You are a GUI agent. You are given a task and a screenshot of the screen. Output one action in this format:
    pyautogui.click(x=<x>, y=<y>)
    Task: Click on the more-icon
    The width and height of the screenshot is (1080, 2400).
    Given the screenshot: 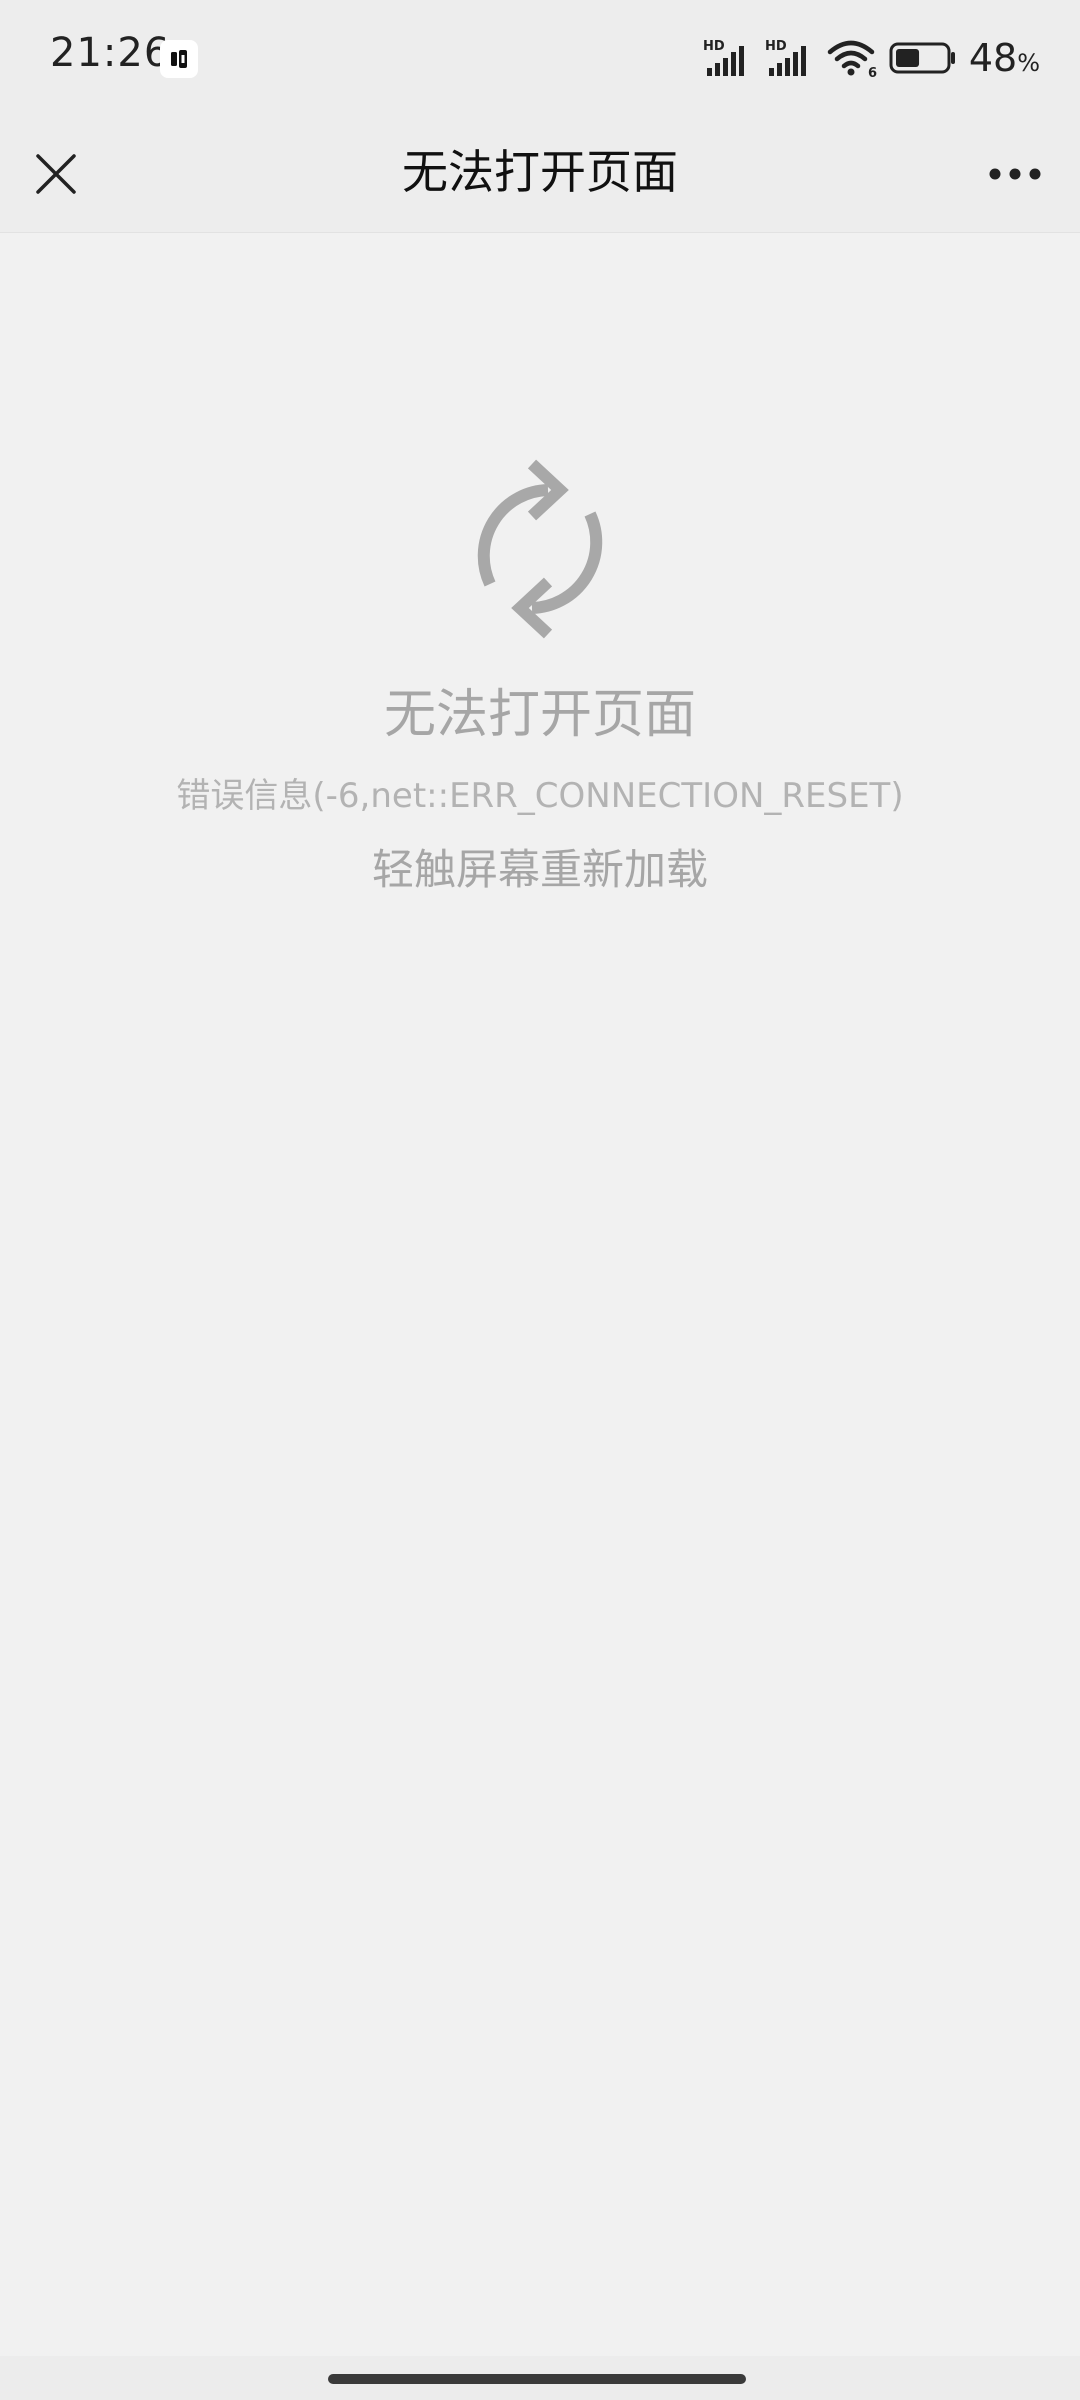 What is the action you would take?
    pyautogui.click(x=1015, y=174)
    